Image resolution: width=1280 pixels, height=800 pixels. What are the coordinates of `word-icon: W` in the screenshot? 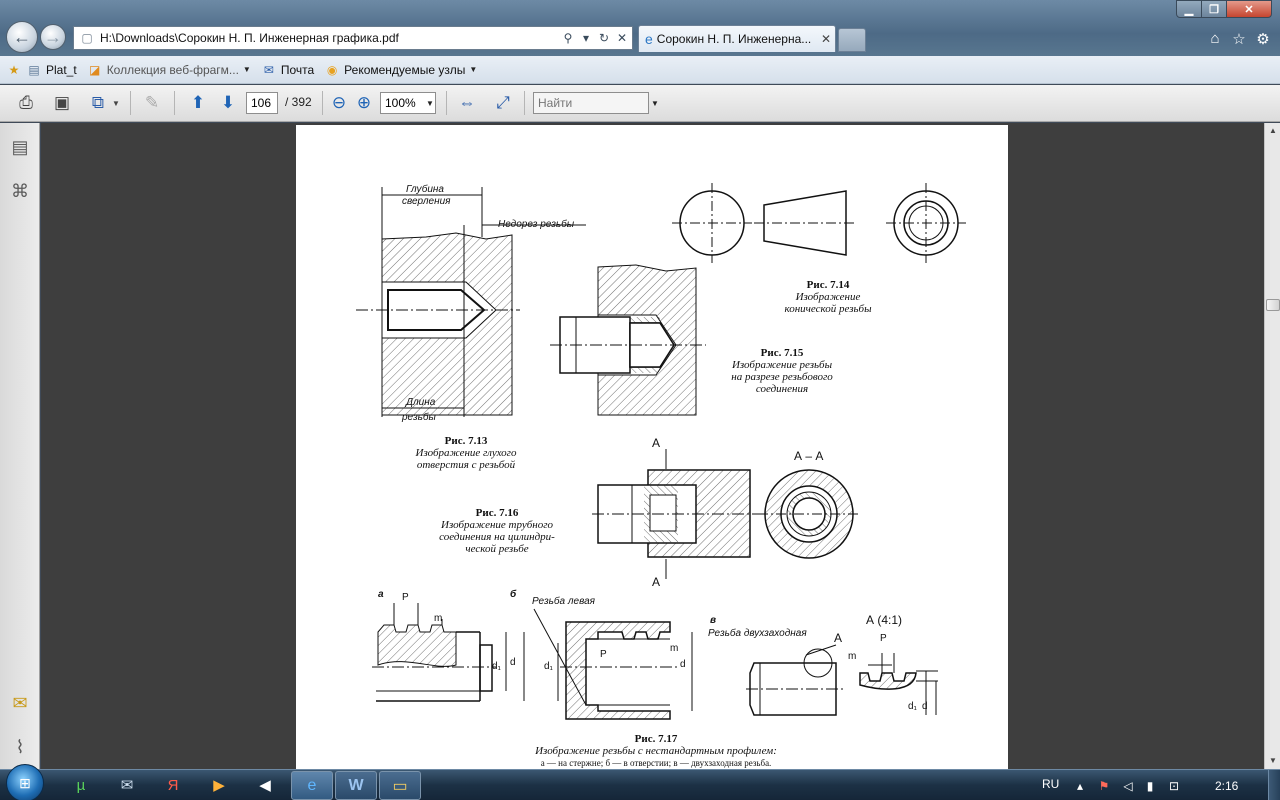 It's located at (356, 785).